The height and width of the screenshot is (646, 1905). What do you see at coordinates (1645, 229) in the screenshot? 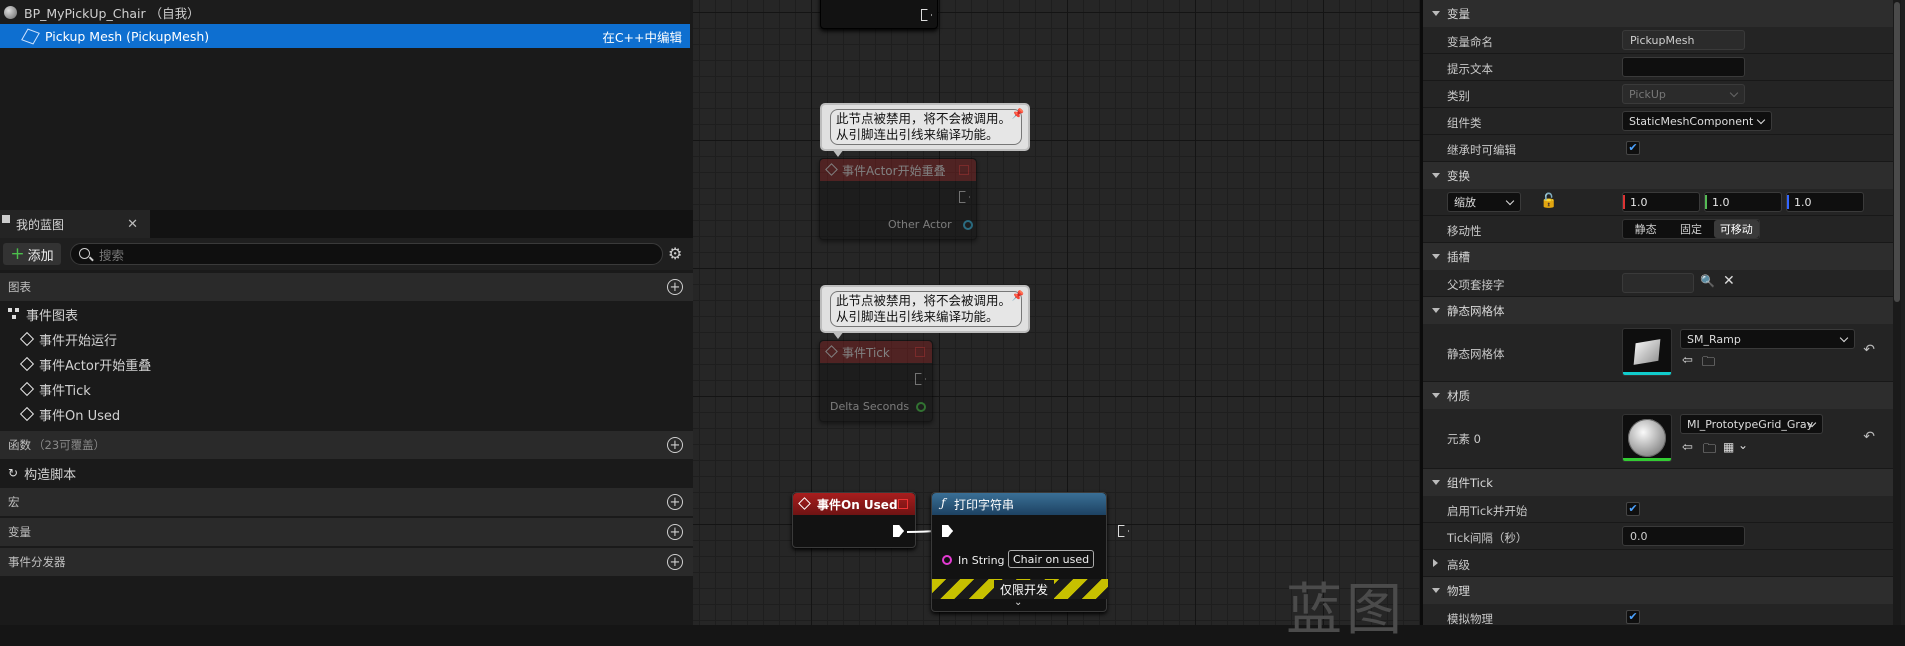
I see `mobility-static: 静态` at bounding box center [1645, 229].